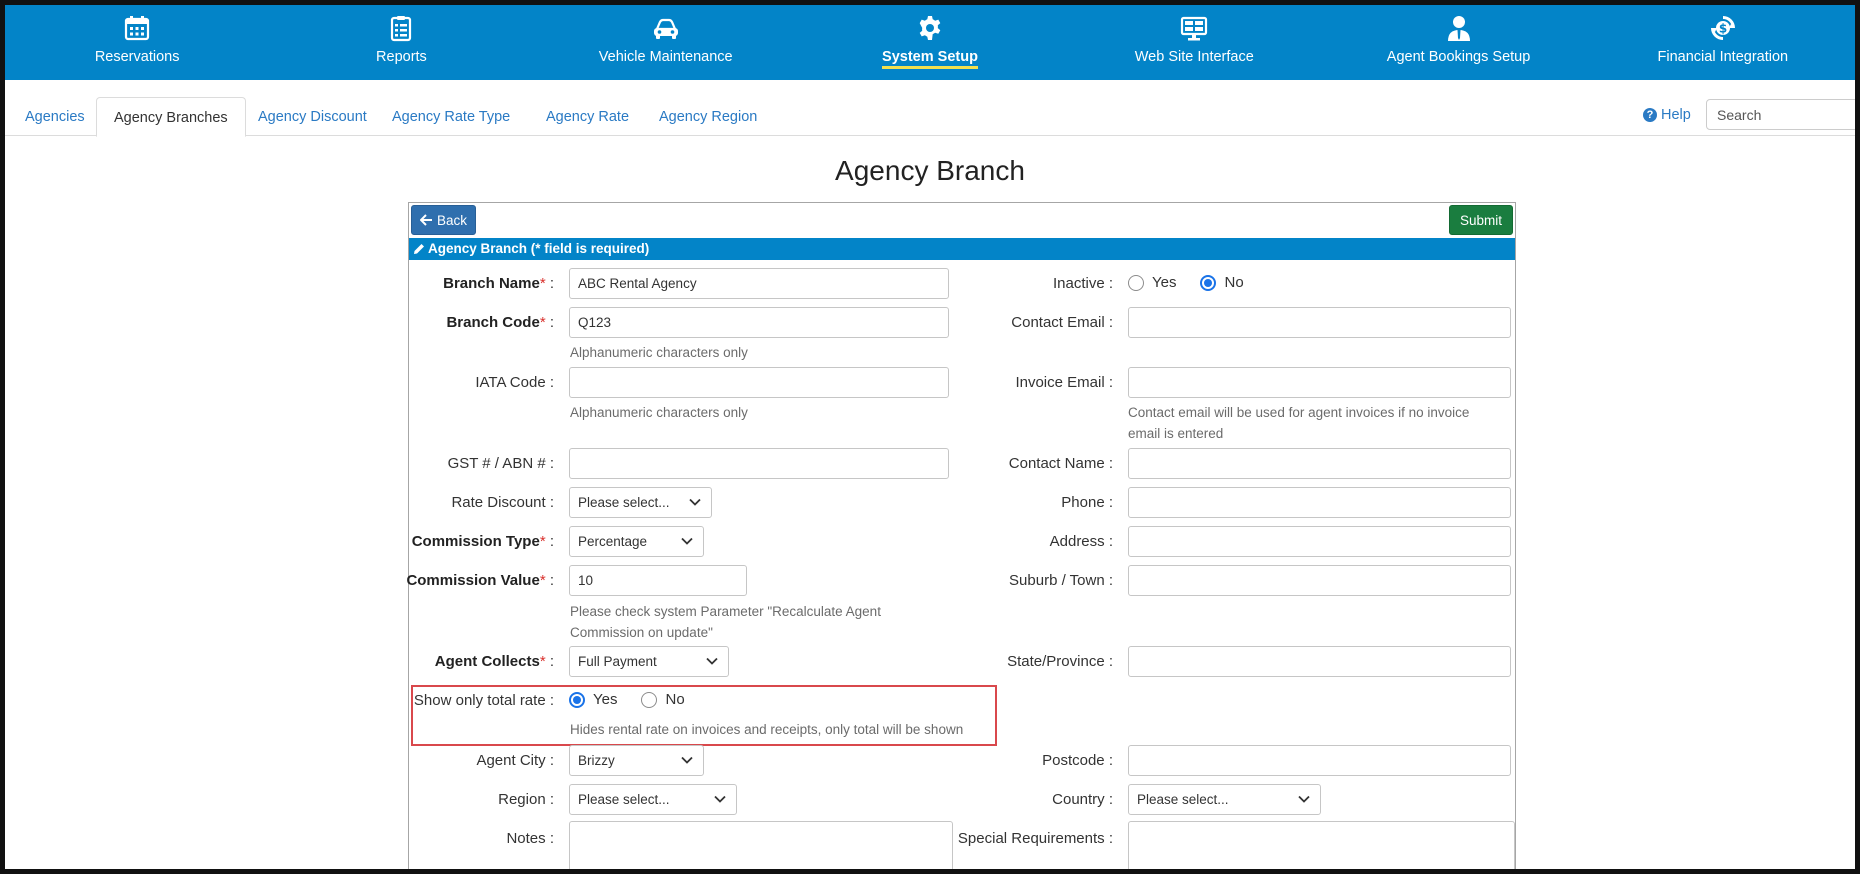 This screenshot has width=1860, height=874. Describe the element at coordinates (1319, 382) in the screenshot. I see `invoice-email-input` at that location.